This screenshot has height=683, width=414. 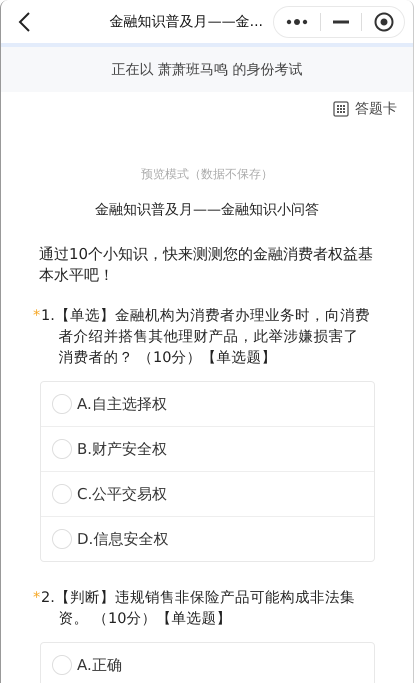 I want to click on option-label: A.正确, so click(x=99, y=665).